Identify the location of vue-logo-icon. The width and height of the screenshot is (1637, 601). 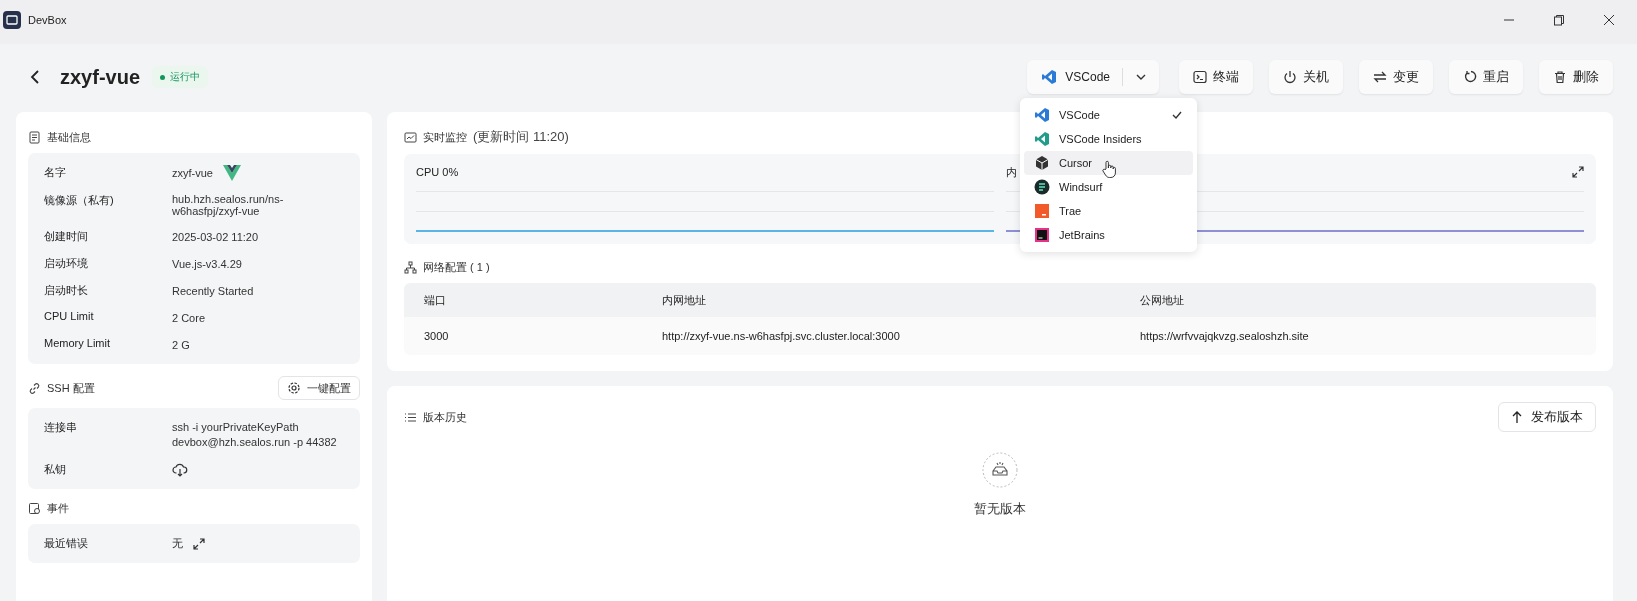
(231, 173).